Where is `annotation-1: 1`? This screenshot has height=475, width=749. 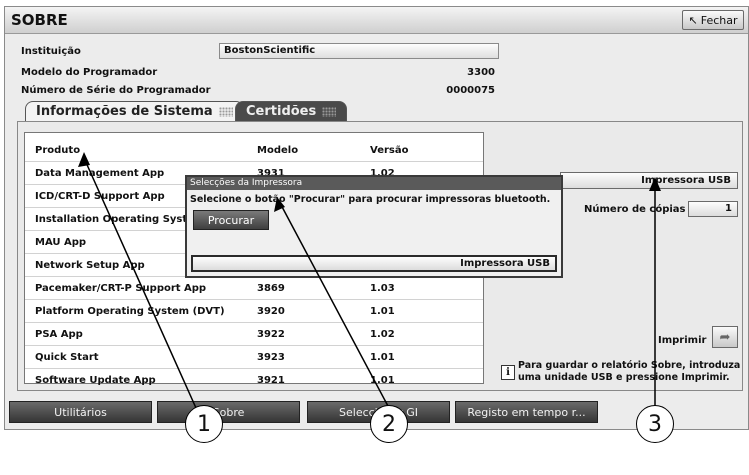 annotation-1: 1 is located at coordinates (204, 424).